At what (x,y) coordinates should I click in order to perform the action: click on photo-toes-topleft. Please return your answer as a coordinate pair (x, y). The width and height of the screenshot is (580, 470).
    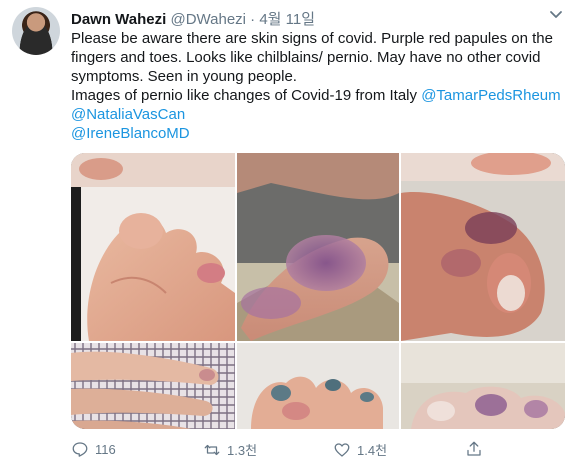
    Looking at the image, I should click on (153, 247).